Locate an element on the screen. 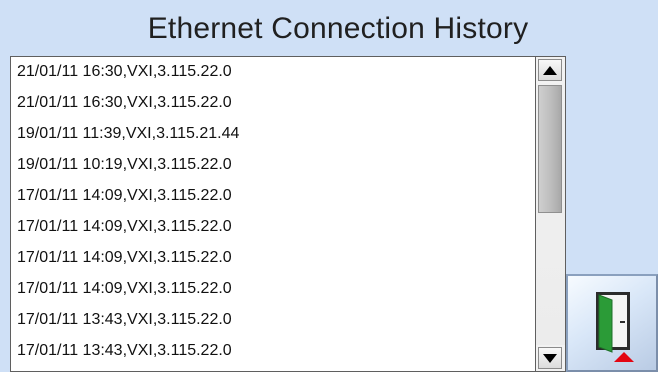 The height and width of the screenshot is (372, 658). exit-button is located at coordinates (612, 323).